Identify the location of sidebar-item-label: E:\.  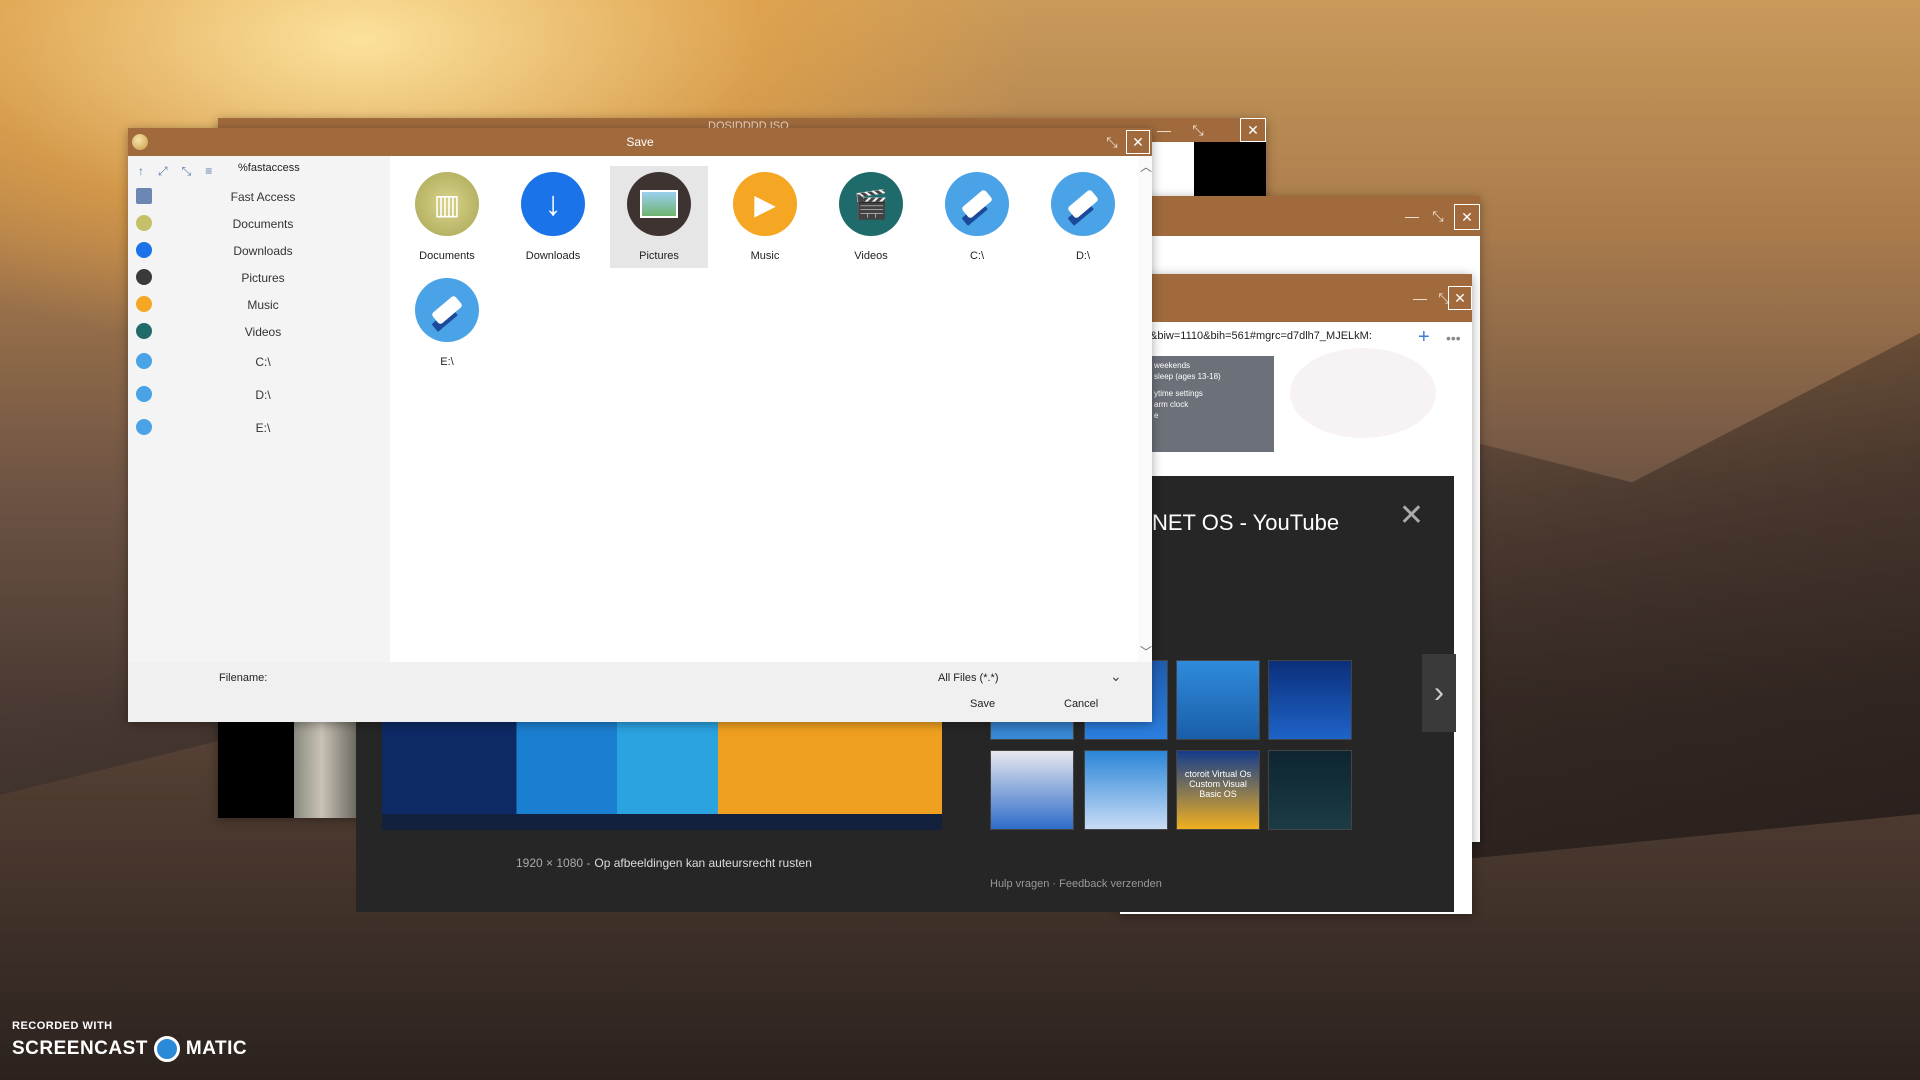
(263, 428).